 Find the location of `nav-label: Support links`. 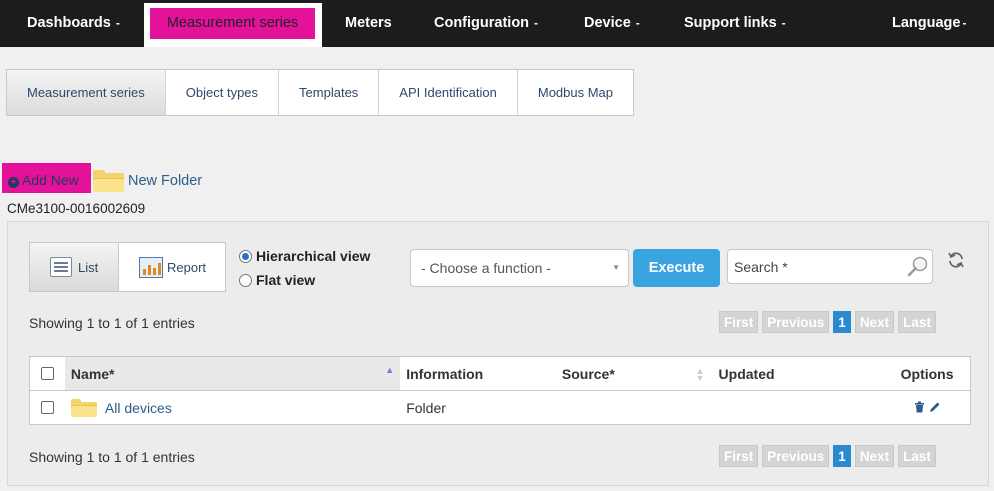

nav-label: Support links is located at coordinates (730, 23).